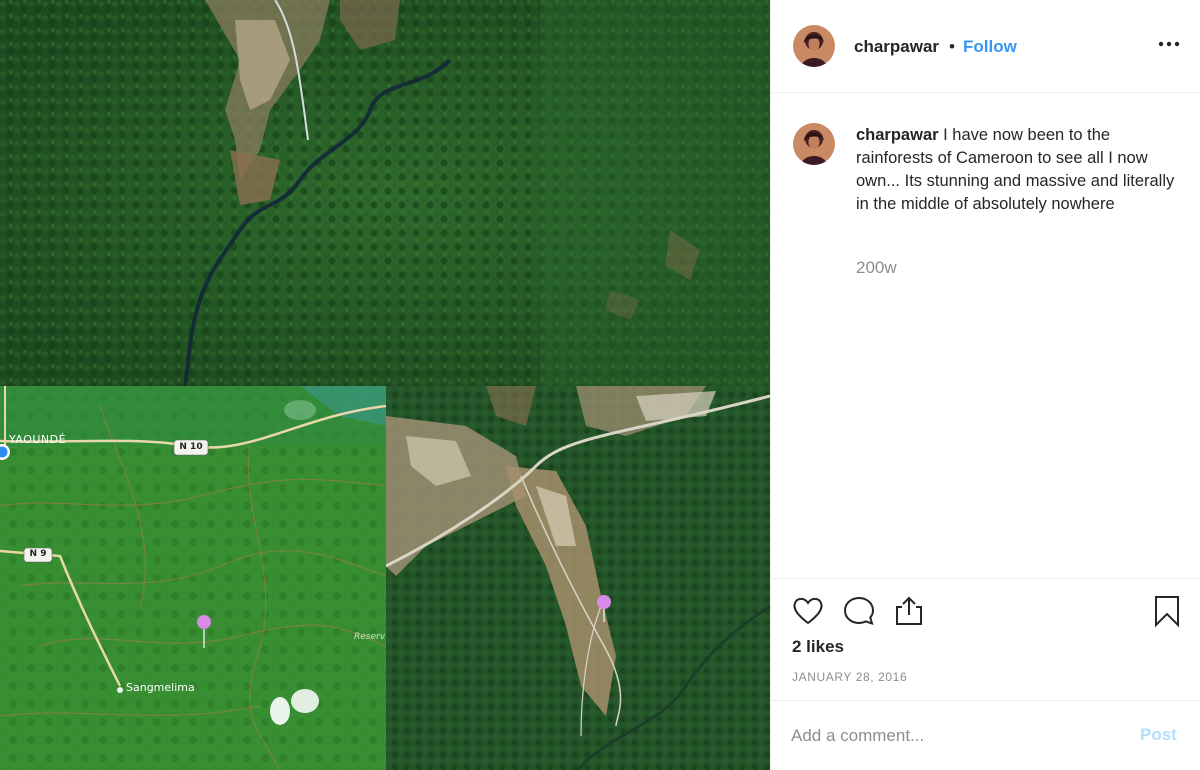  I want to click on map-label-road-n10: N 10, so click(191, 447).